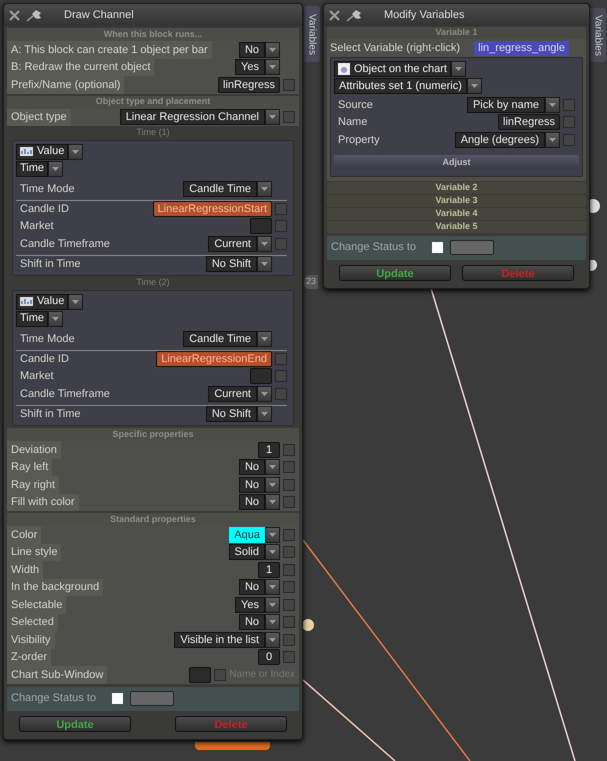 This screenshot has width=607, height=761. I want to click on input-field: 0, so click(269, 657).